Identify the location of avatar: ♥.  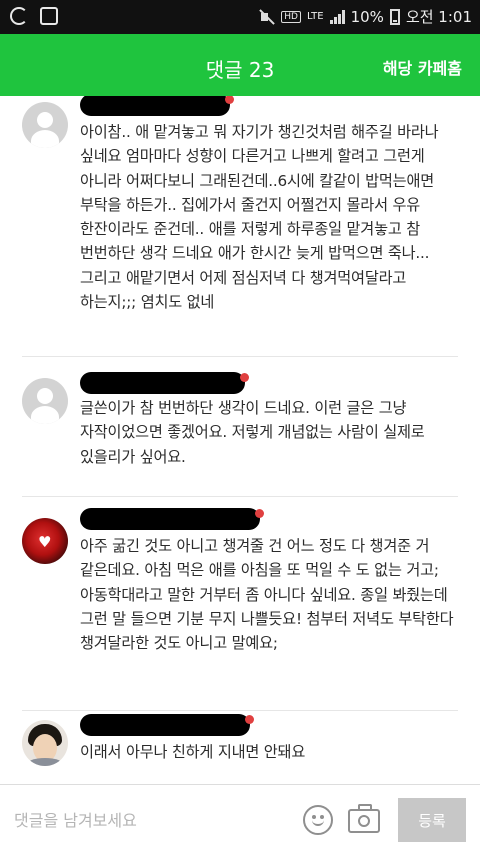
(45, 541).